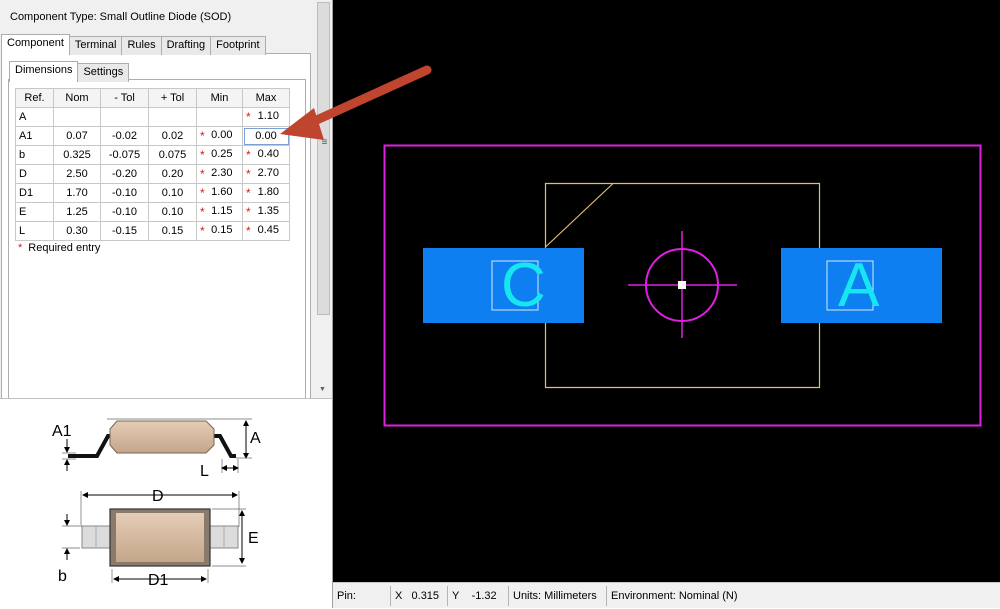 This screenshot has height=609, width=1000. I want to click on label-a: A, so click(255, 438).